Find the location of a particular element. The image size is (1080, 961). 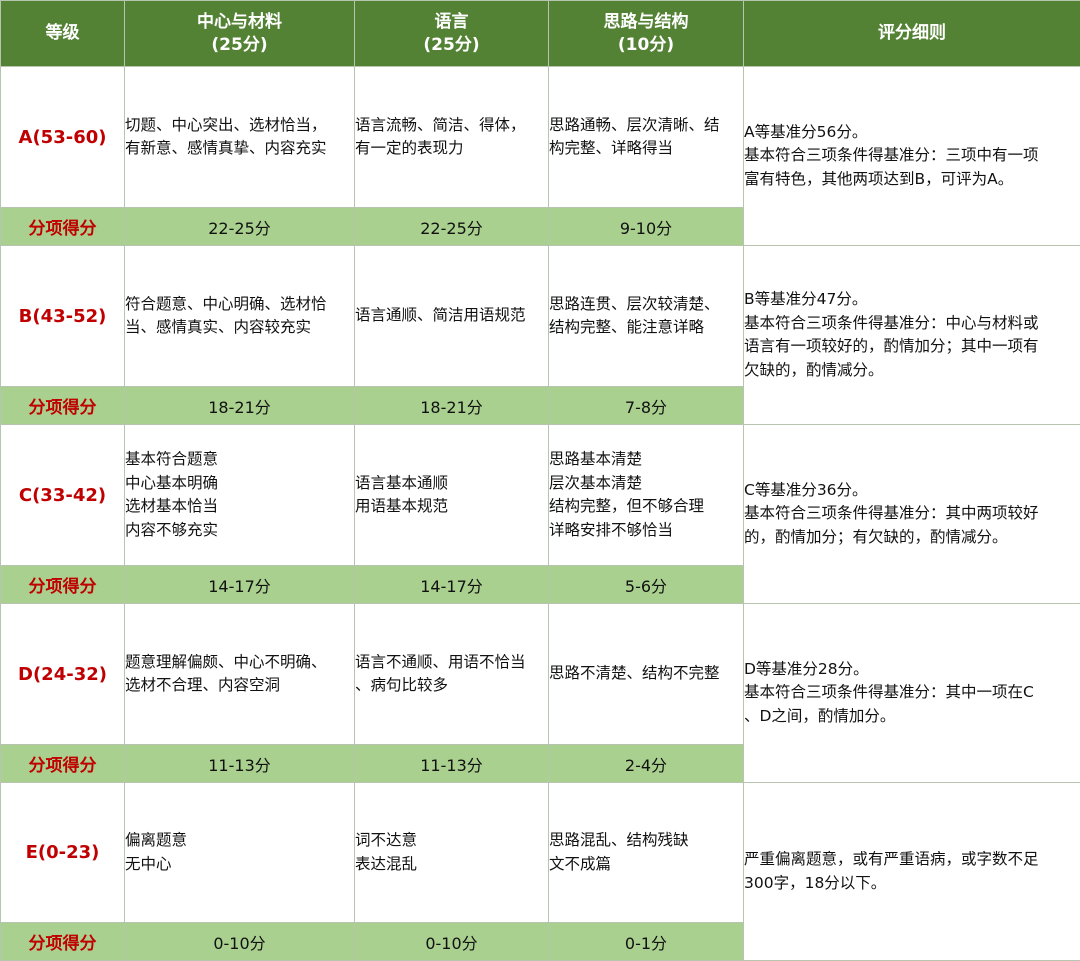

header-language: 语言(25分) is located at coordinates (452, 34).